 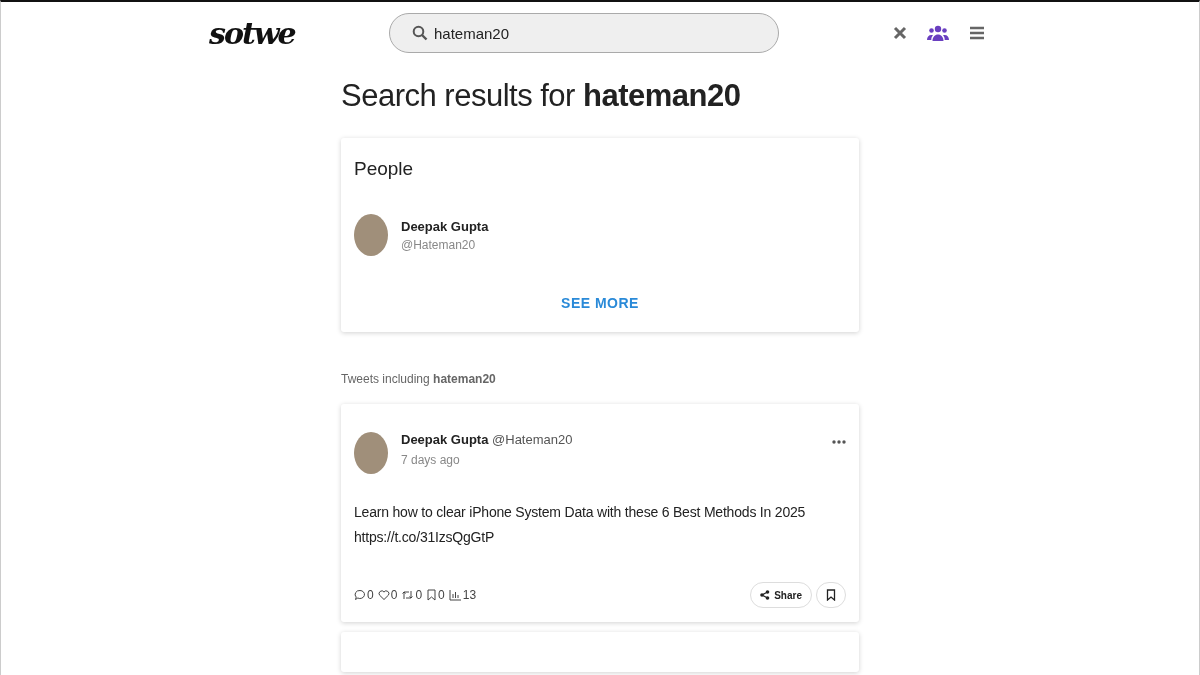 I want to click on logo: sotwe, so click(x=299, y=33).